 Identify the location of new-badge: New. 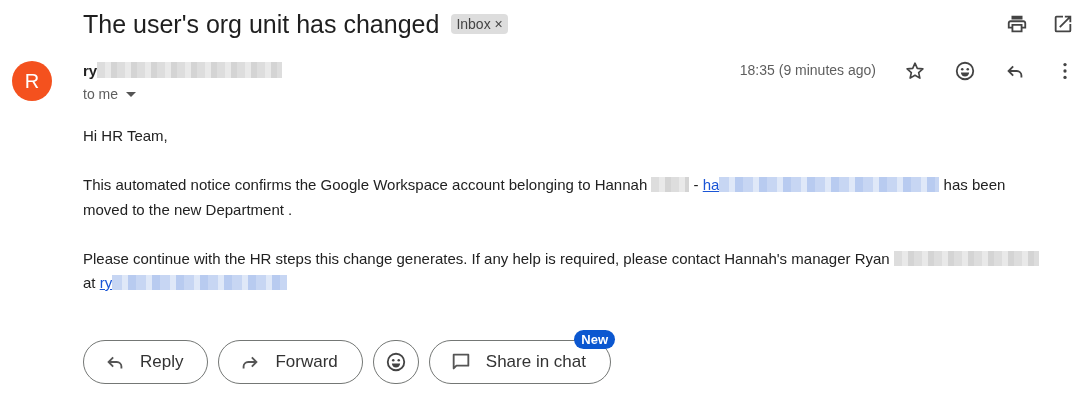
(594, 339).